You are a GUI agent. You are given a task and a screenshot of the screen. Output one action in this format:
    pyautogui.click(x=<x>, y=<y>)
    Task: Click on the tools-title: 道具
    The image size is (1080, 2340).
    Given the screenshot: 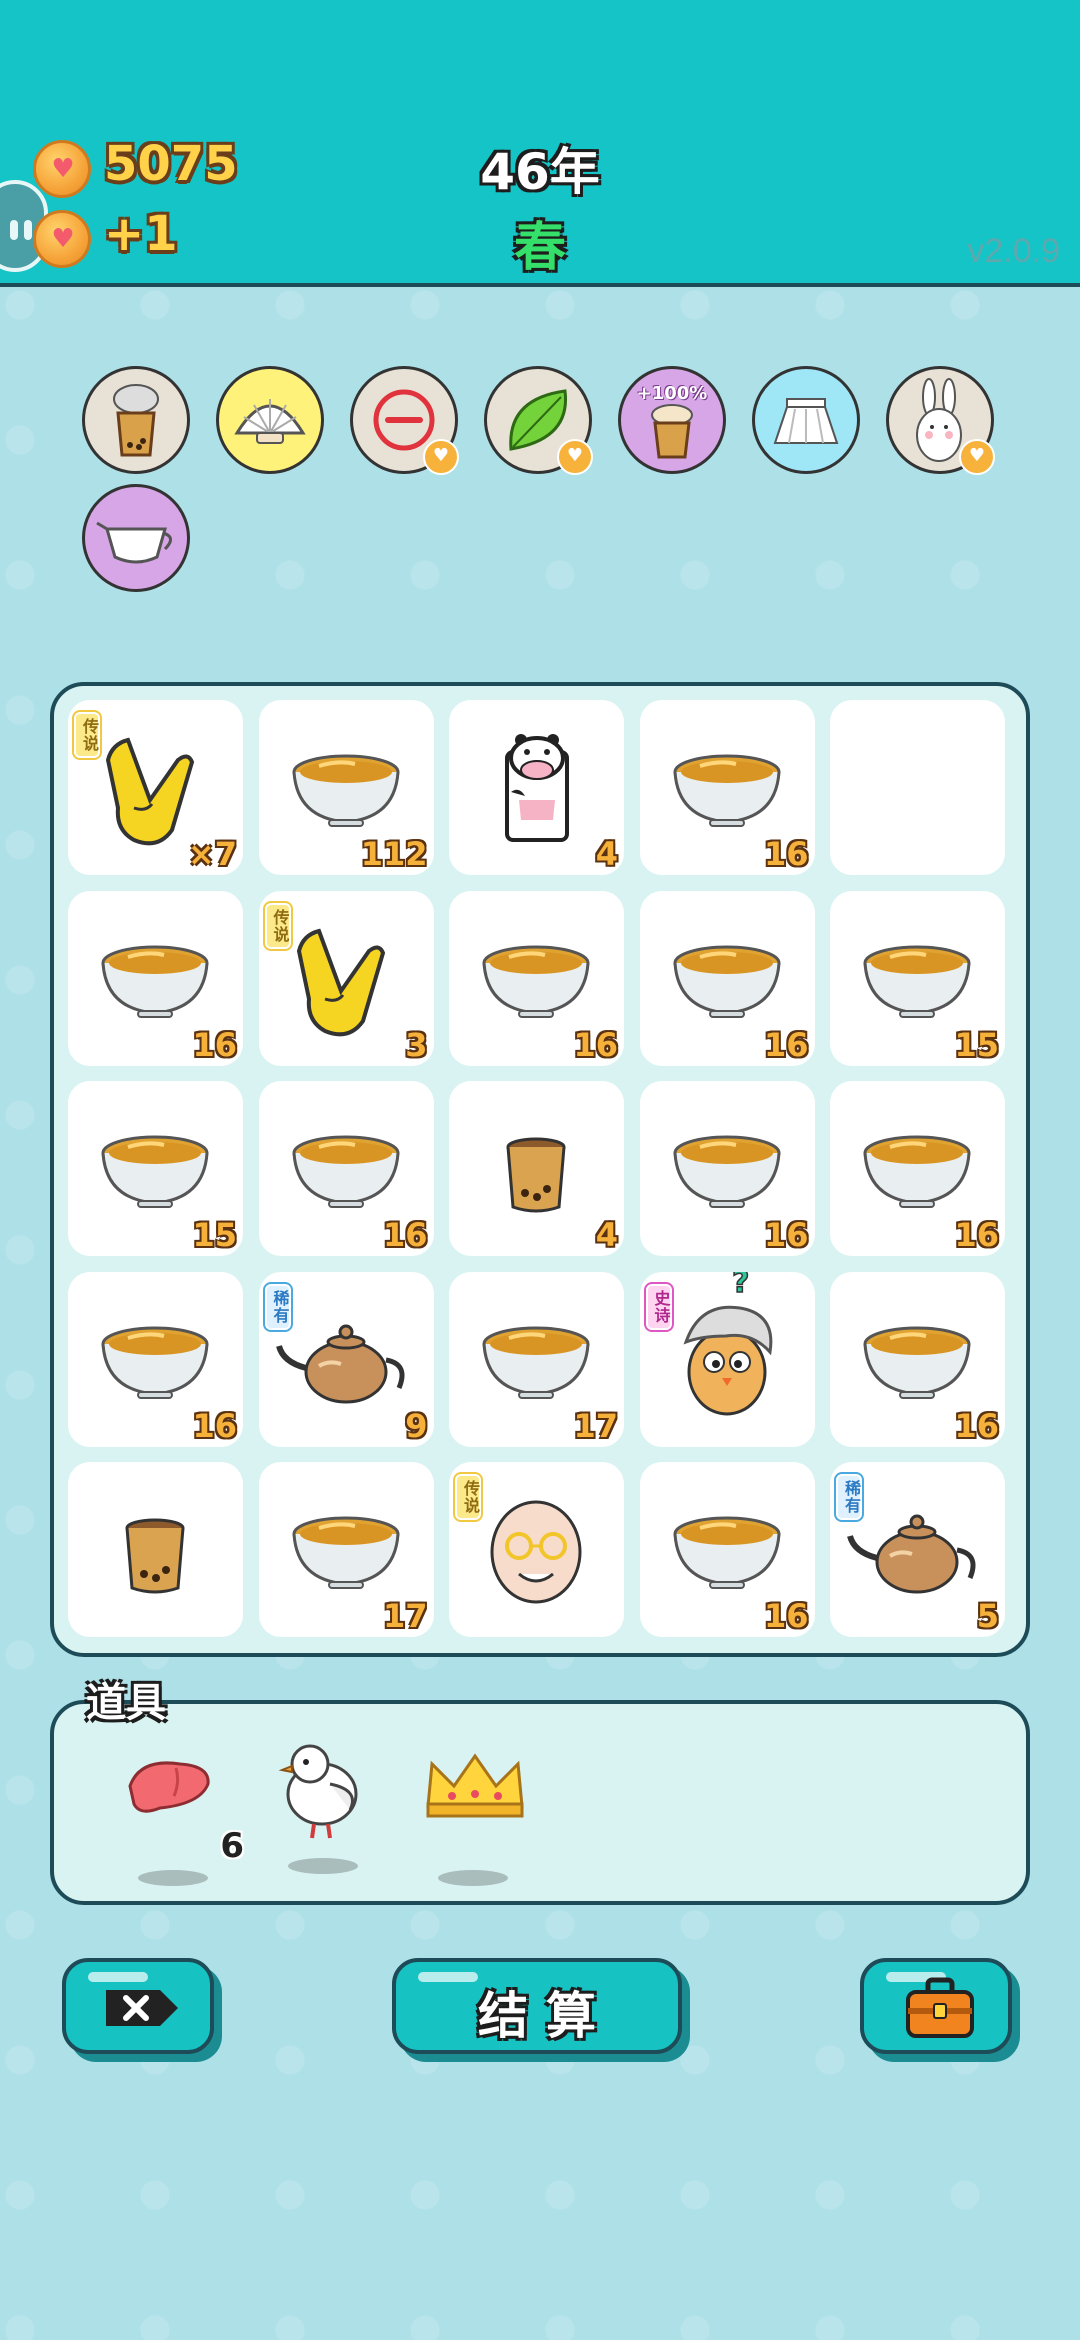 What is the action you would take?
    pyautogui.click(x=126, y=1703)
    